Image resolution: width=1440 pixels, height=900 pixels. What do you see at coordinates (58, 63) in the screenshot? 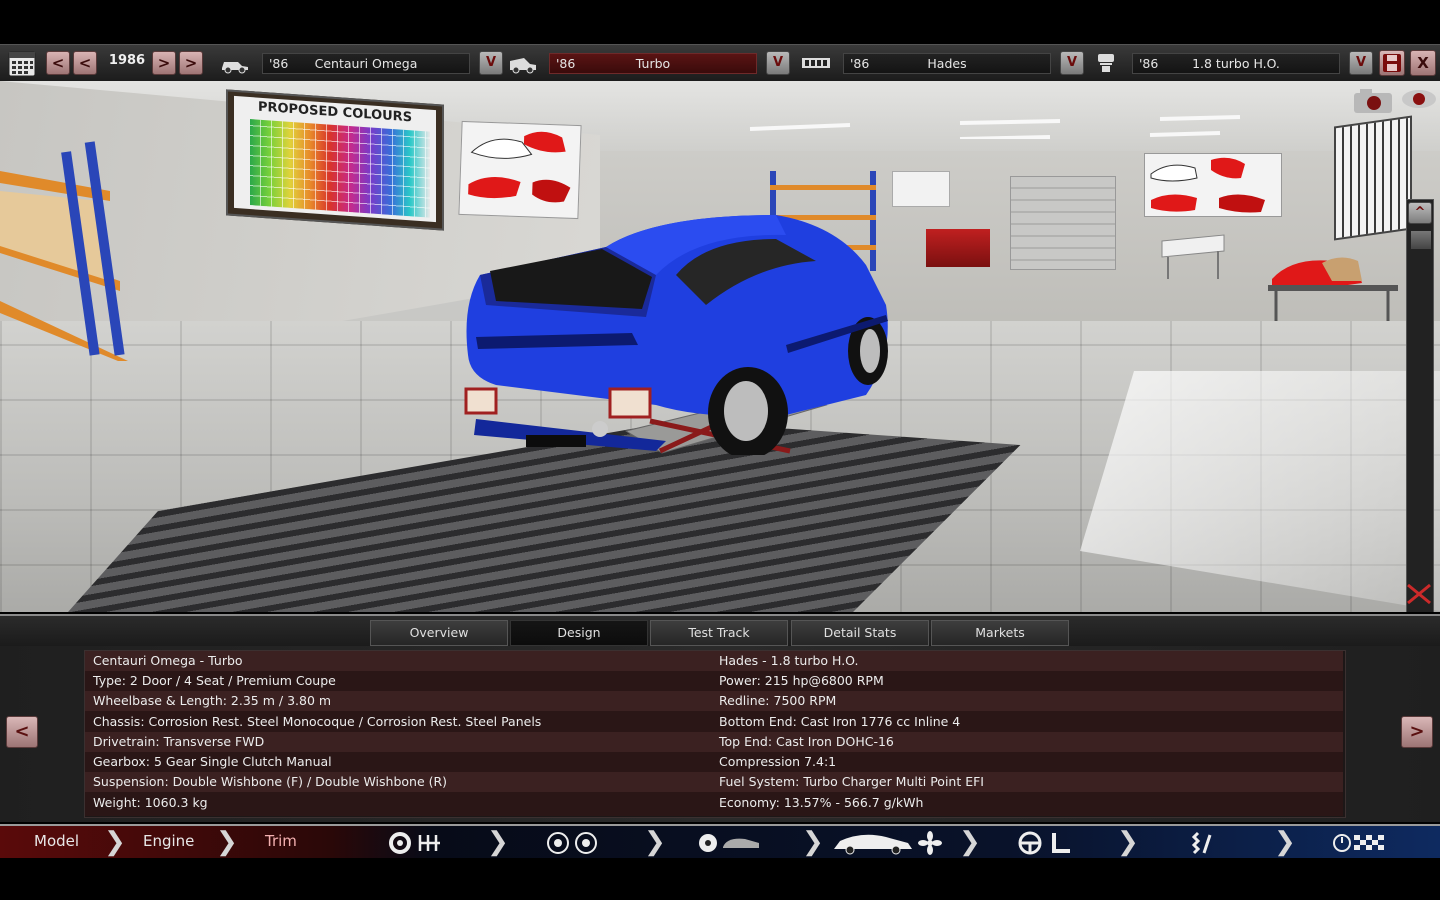
I see `year-back-fast-button: <` at bounding box center [58, 63].